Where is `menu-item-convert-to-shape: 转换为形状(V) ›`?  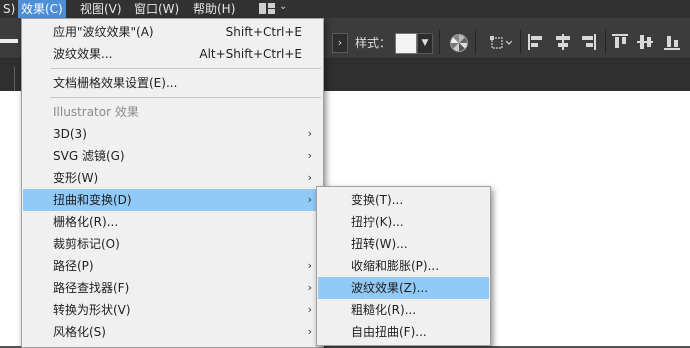 menu-item-convert-to-shape: 转换为形状(V) › is located at coordinates (172, 310).